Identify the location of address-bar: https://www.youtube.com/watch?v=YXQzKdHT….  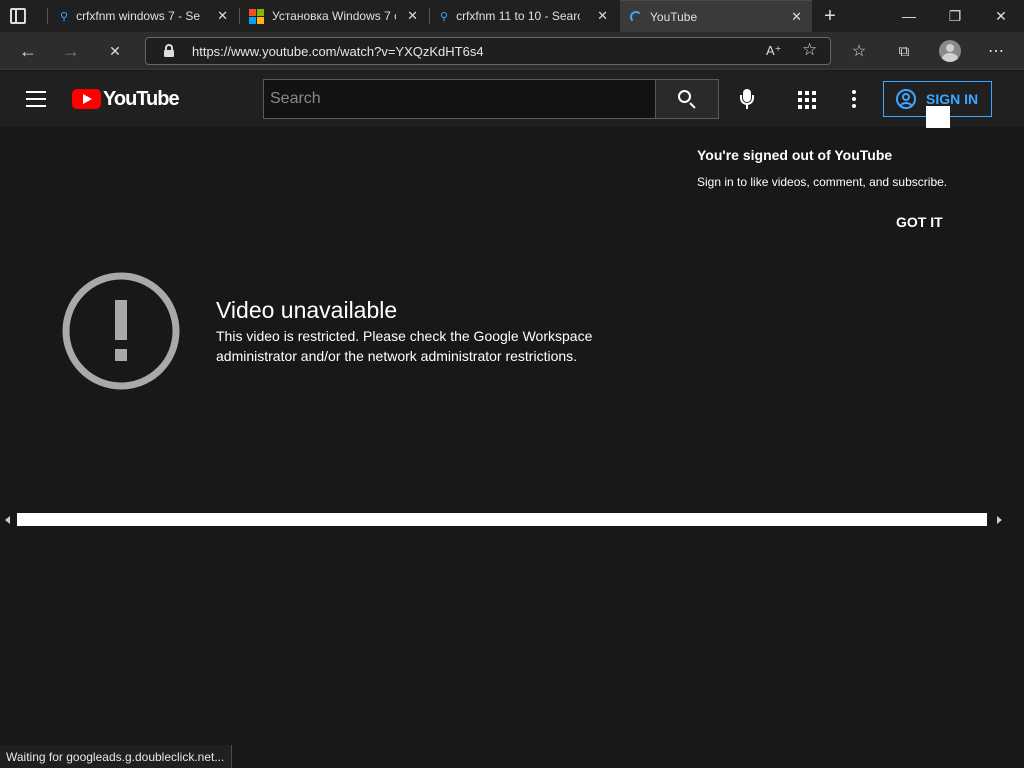
(488, 51).